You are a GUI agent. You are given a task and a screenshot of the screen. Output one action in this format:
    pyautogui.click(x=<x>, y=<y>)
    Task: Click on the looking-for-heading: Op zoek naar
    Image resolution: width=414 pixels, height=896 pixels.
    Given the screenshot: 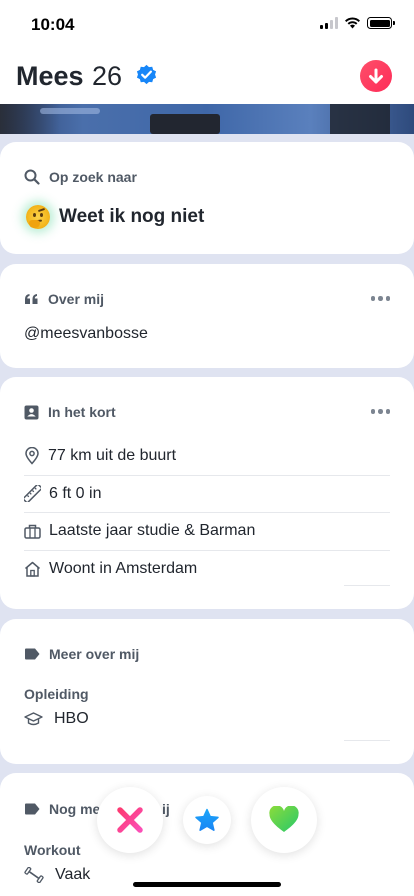 What is the action you would take?
    pyautogui.click(x=80, y=177)
    